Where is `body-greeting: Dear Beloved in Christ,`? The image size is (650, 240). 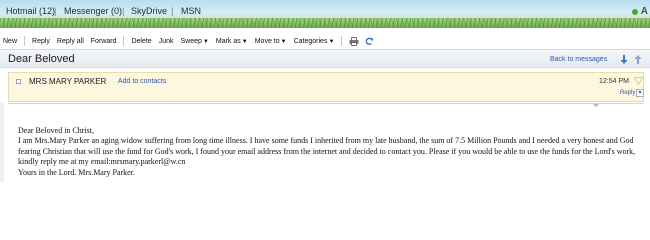 body-greeting: Dear Beloved in Christ, is located at coordinates (56, 130).